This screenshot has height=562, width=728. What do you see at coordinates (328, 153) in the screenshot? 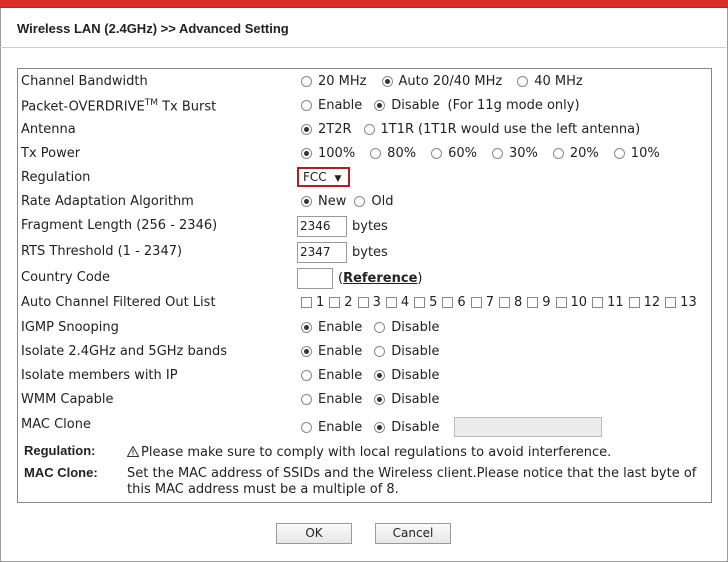
I see `txpower-100-option: 100%` at bounding box center [328, 153].